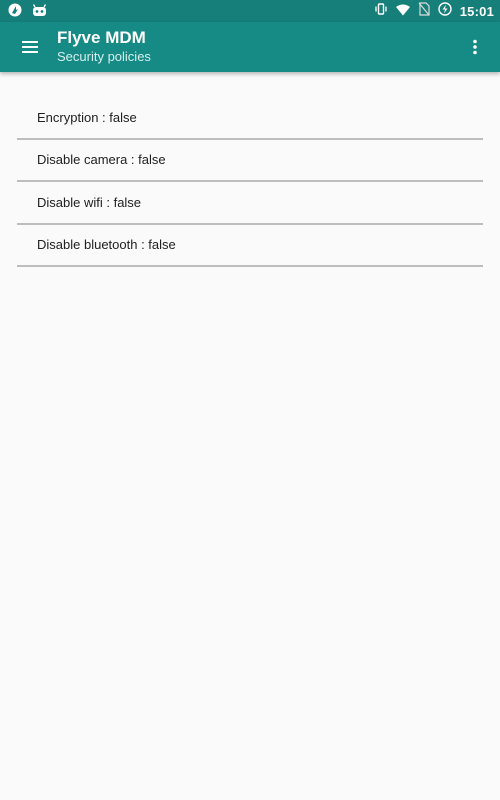 This screenshot has width=500, height=800. What do you see at coordinates (87, 117) in the screenshot?
I see `policy-label: Encryption : false` at bounding box center [87, 117].